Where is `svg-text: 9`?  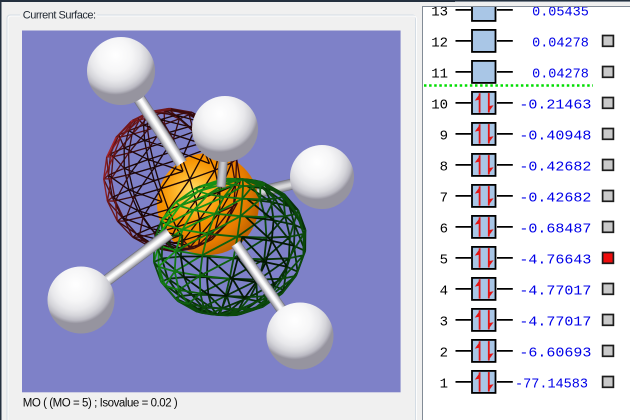
svg-text: 9 is located at coordinates (444, 136).